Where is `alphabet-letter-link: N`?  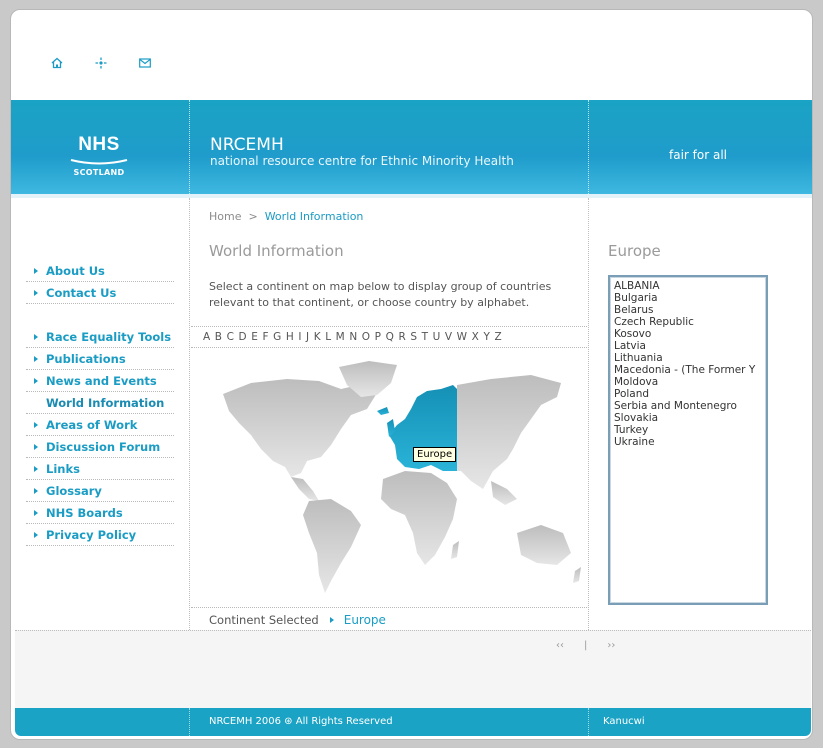
alphabet-letter-link: N is located at coordinates (353, 337).